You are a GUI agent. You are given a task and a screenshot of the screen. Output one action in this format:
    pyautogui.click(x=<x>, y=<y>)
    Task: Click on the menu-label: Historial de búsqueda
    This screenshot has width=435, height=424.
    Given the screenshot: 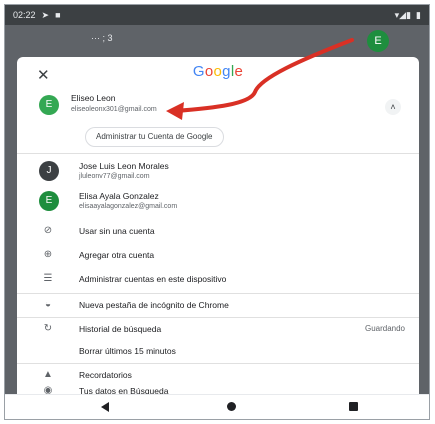 What is the action you would take?
    pyautogui.click(x=120, y=329)
    